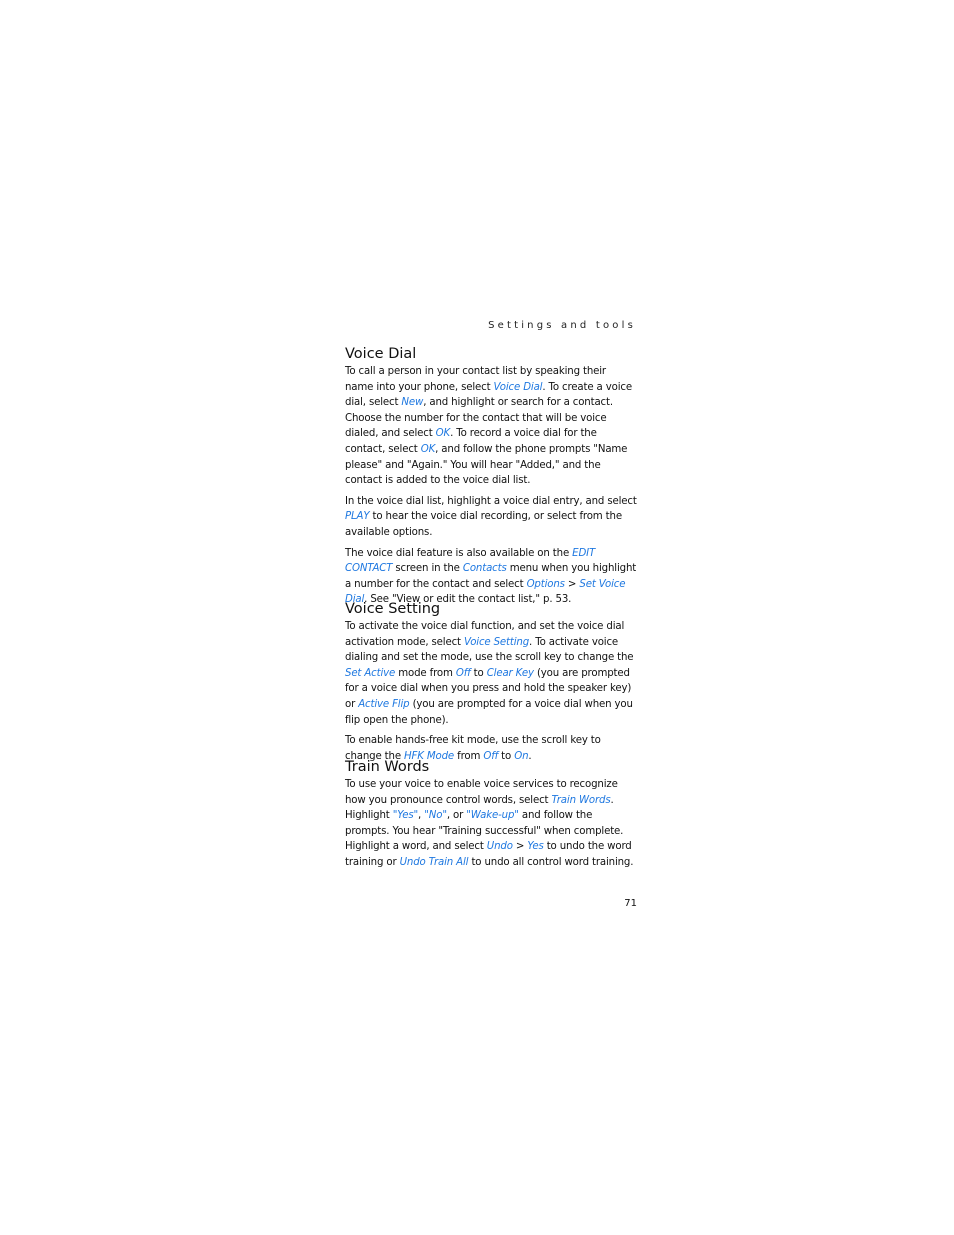  Describe the element at coordinates (427, 569) in the screenshot. I see `body-text: screen in the` at that location.